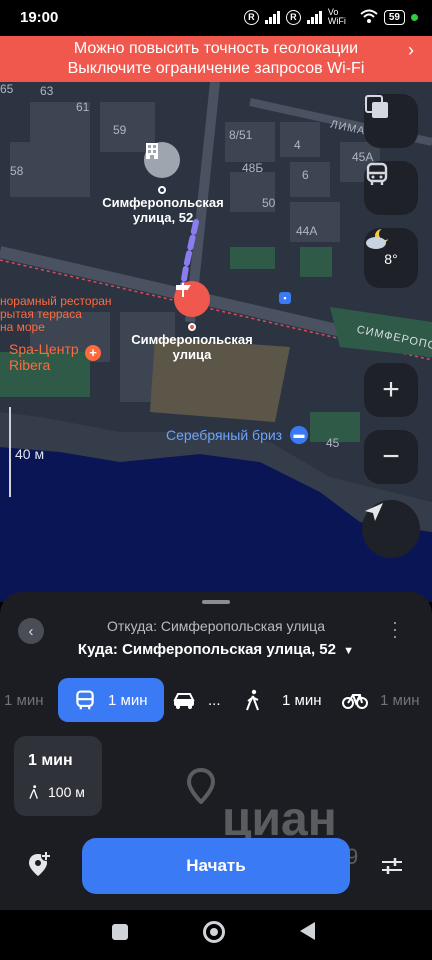 The height and width of the screenshot is (960, 432). I want to click on house-number: 44А, so click(307, 231).